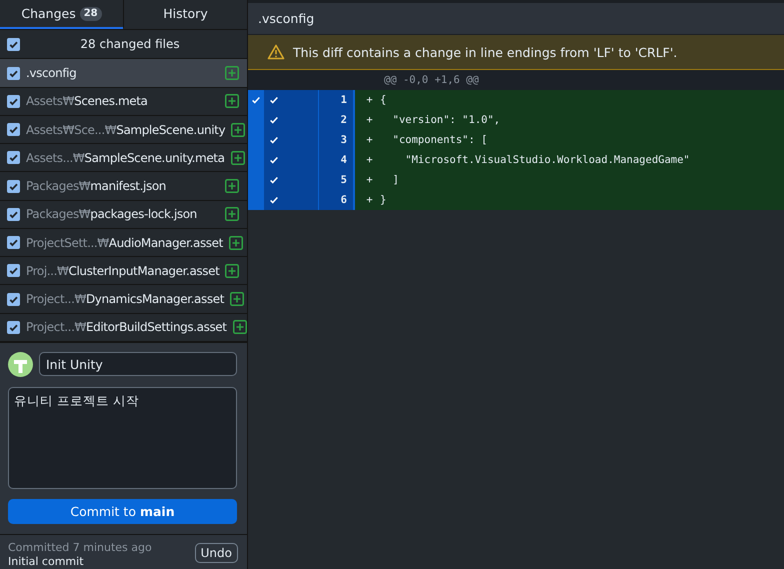 The height and width of the screenshot is (569, 784). Describe the element at coordinates (336, 160) in the screenshot. I see `line-number: 4` at that location.